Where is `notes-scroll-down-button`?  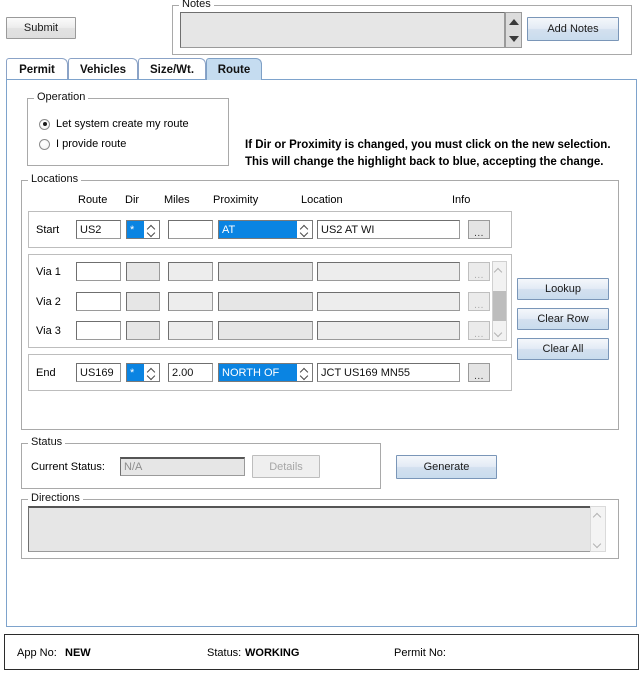 notes-scroll-down-button is located at coordinates (513, 38).